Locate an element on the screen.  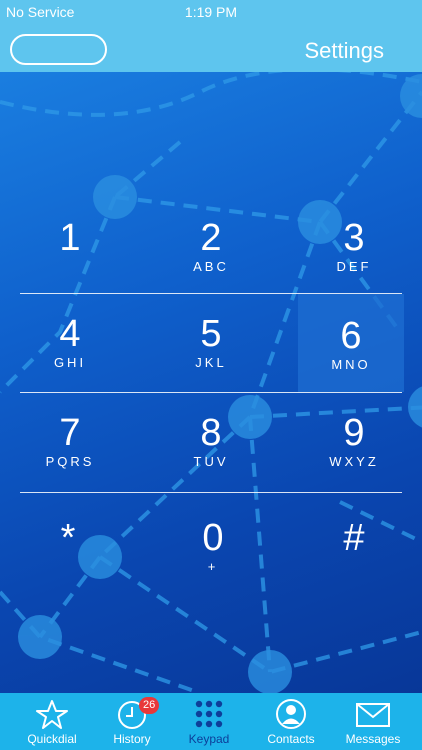
tab-quickdial: Quickdial is located at coordinates (52, 721).